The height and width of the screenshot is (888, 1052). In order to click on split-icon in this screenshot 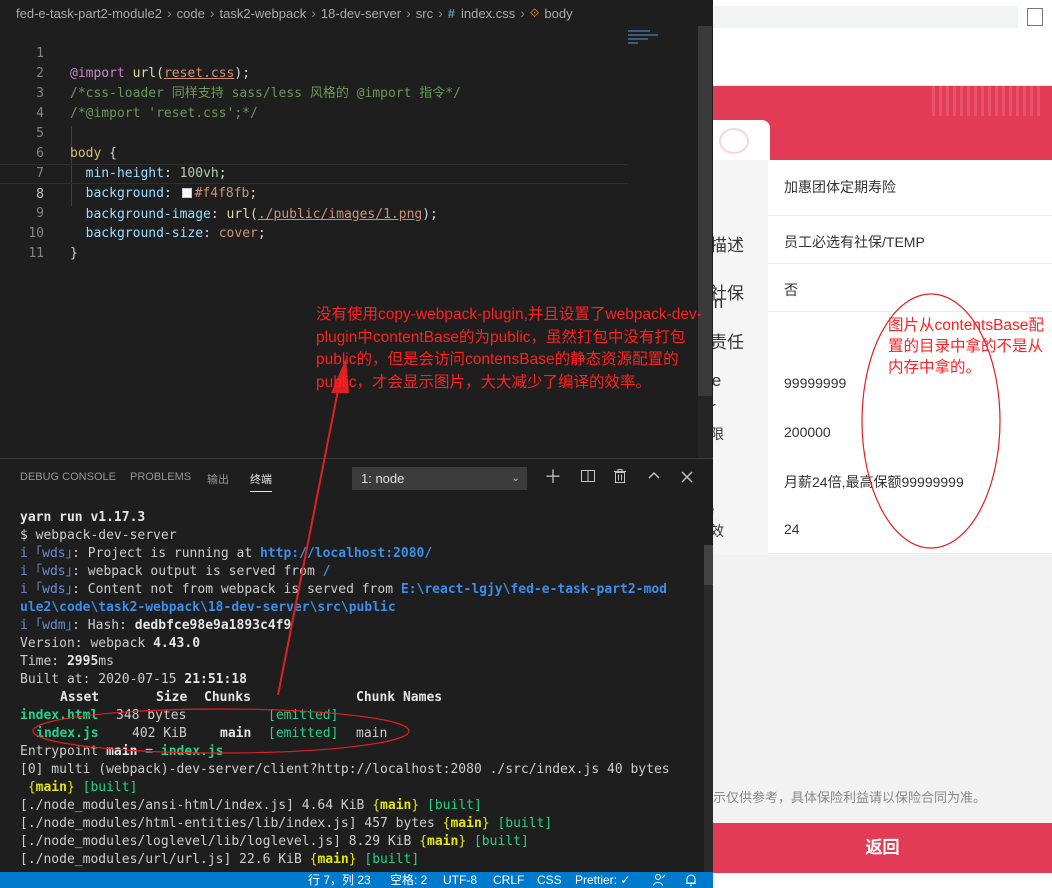, I will do `click(588, 478)`.